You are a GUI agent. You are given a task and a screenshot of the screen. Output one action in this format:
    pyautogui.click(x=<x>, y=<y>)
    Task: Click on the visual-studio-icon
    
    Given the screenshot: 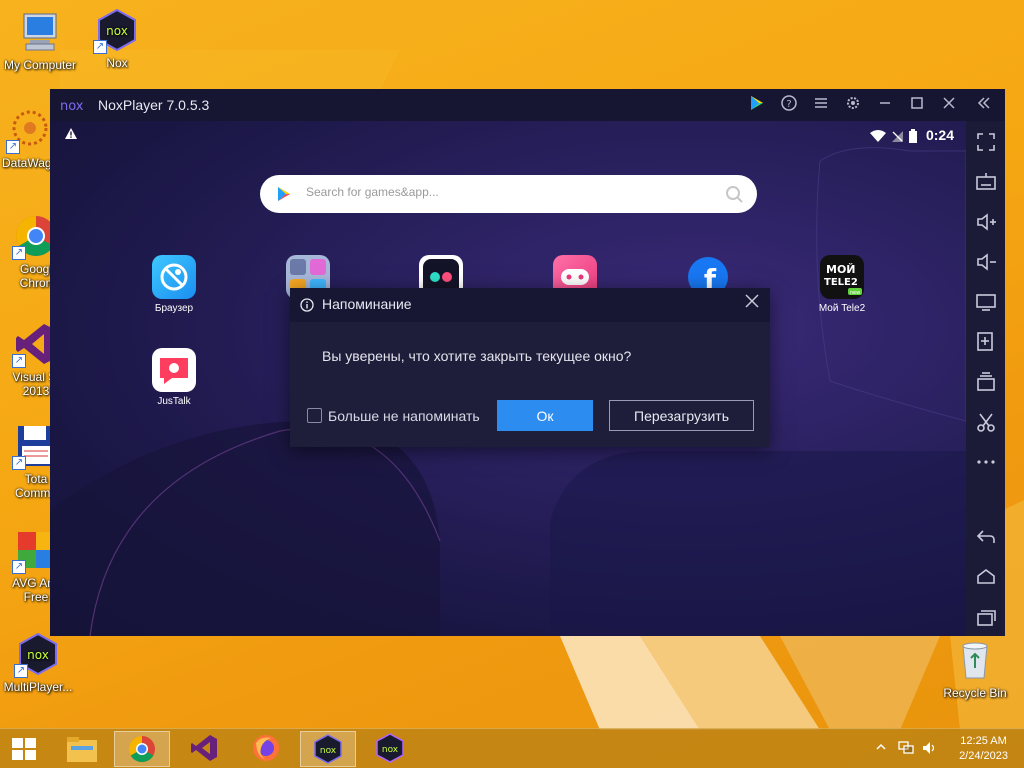 What is the action you would take?
    pyautogui.click(x=204, y=748)
    